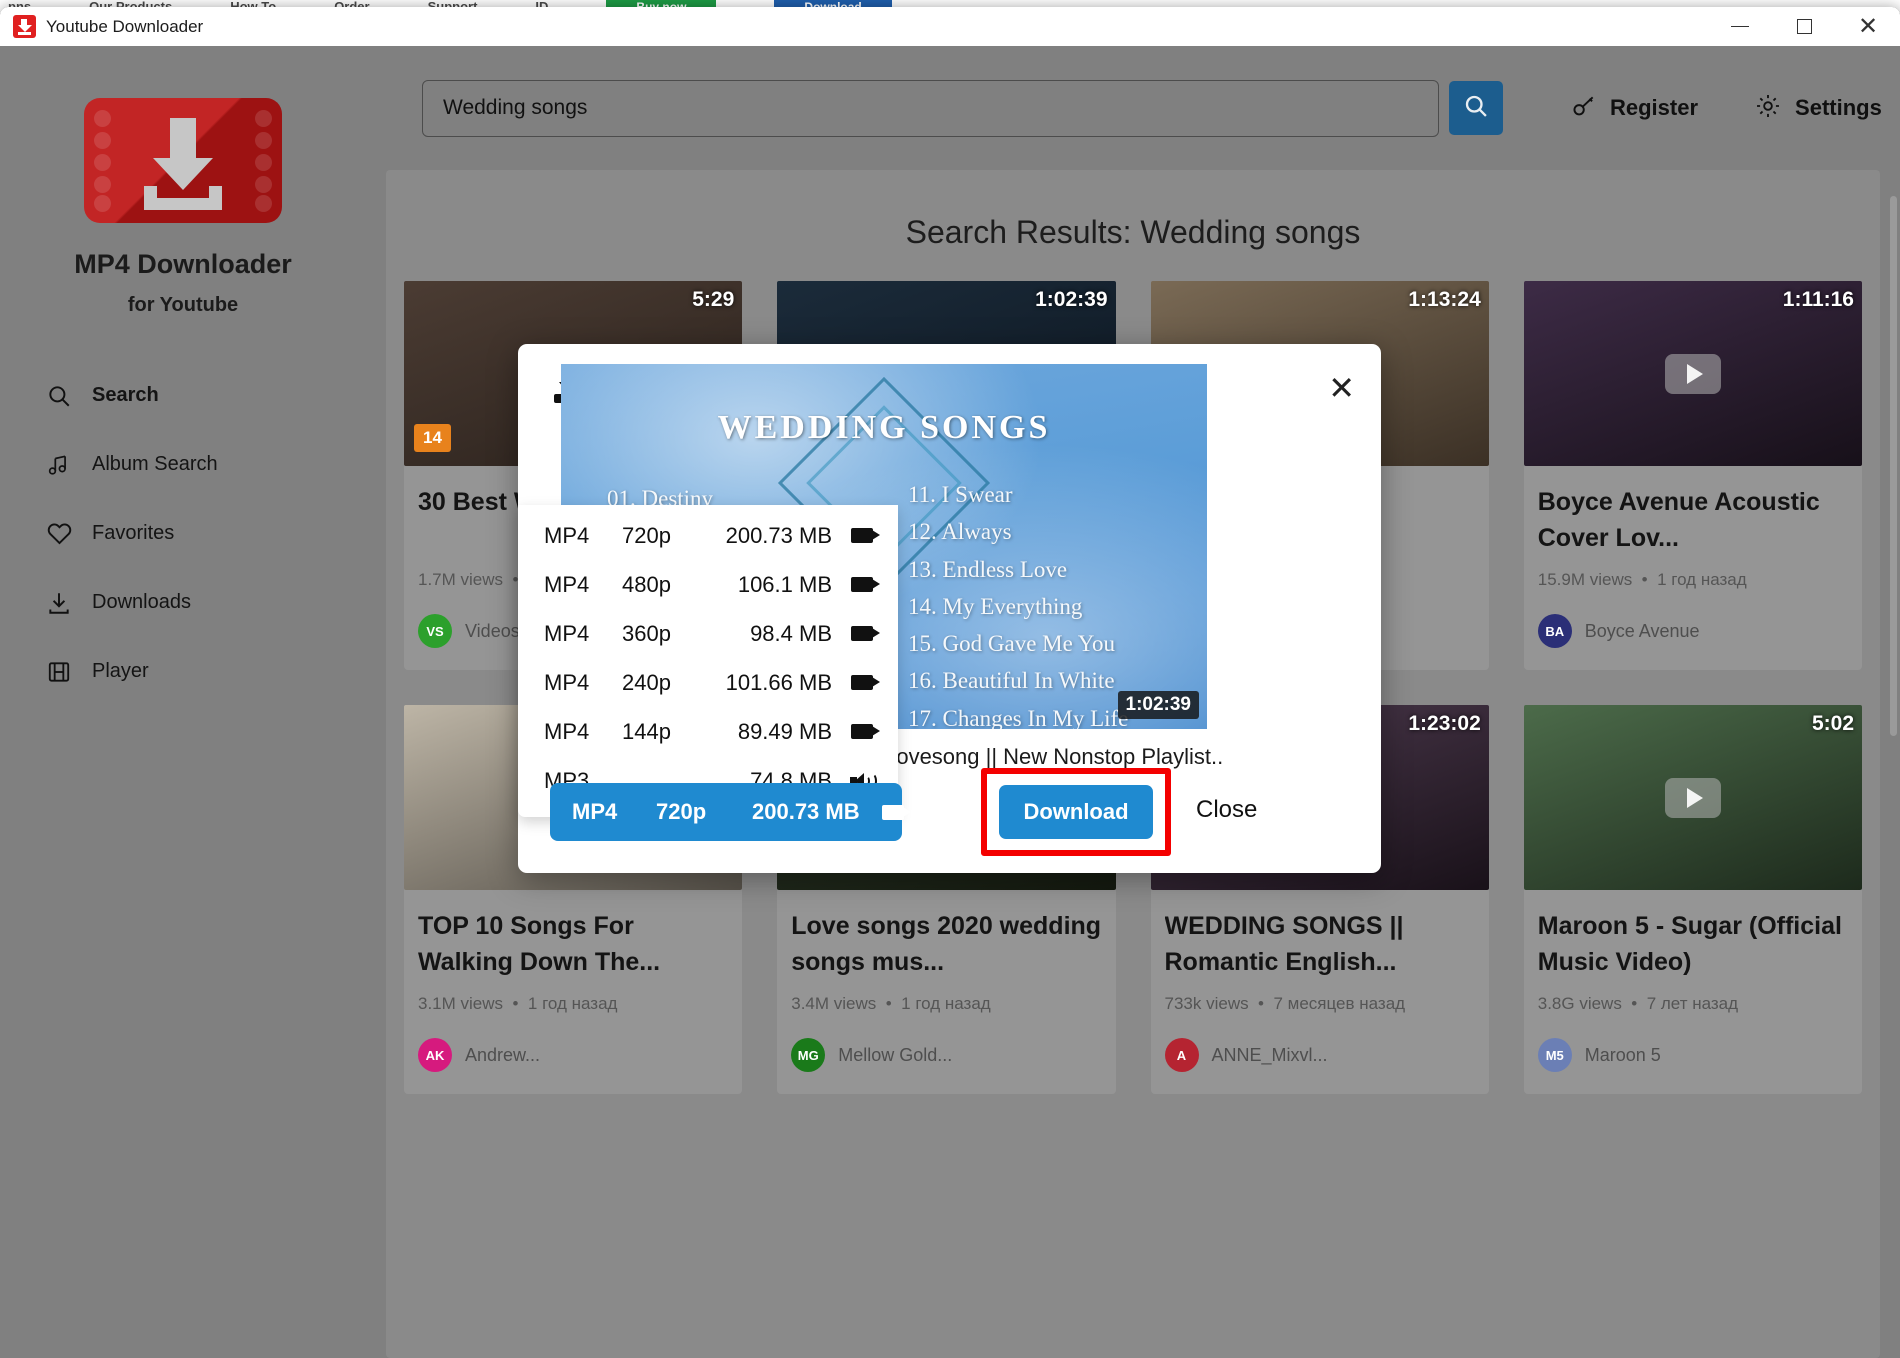  What do you see at coordinates (884, 427) in the screenshot?
I see `thumbnail-title: WEDDING SONGS` at bounding box center [884, 427].